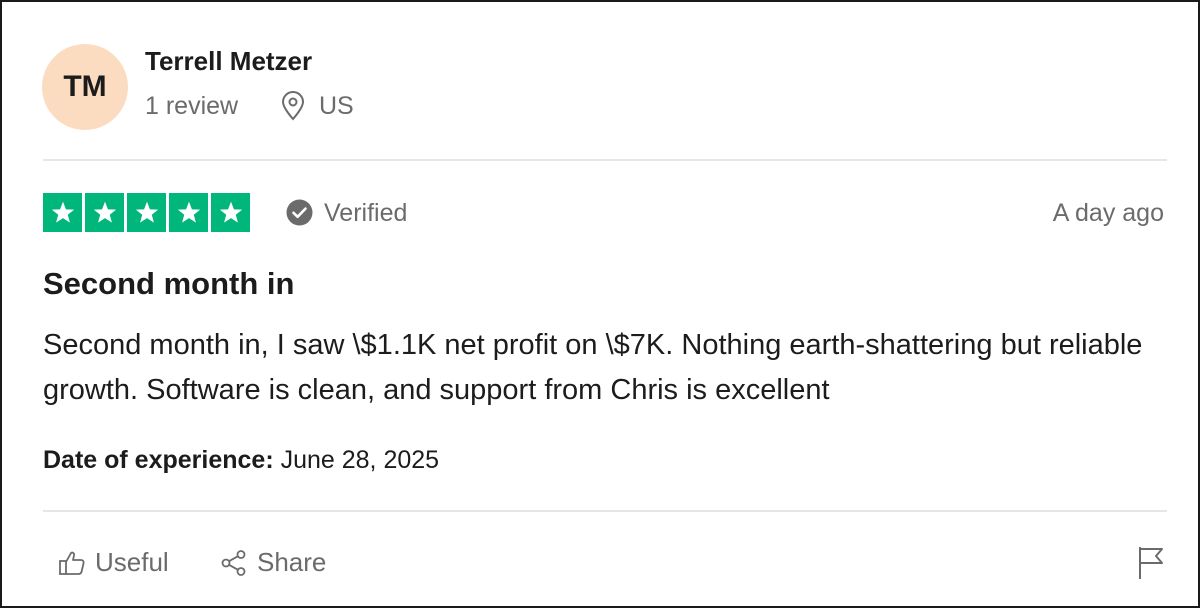  I want to click on review-date: A day ago, so click(1108, 213).